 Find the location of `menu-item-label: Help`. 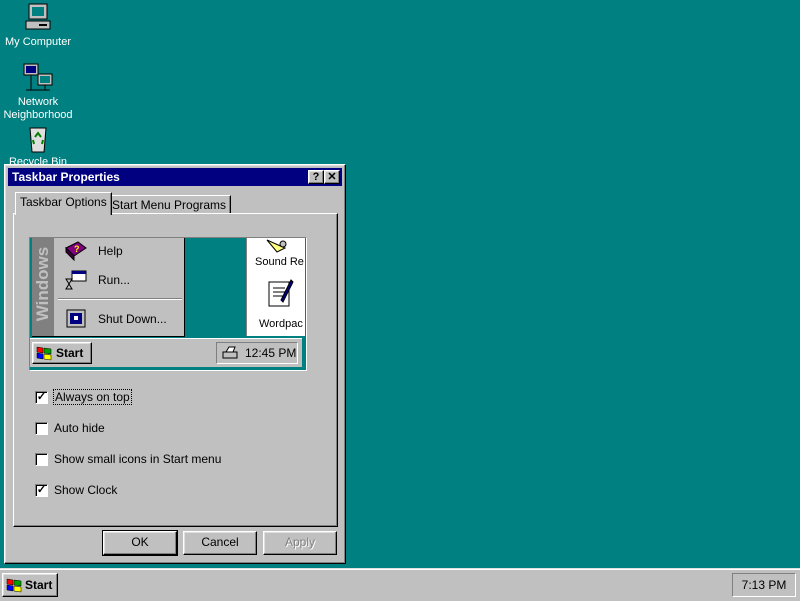

menu-item-label: Help is located at coordinates (110, 251).